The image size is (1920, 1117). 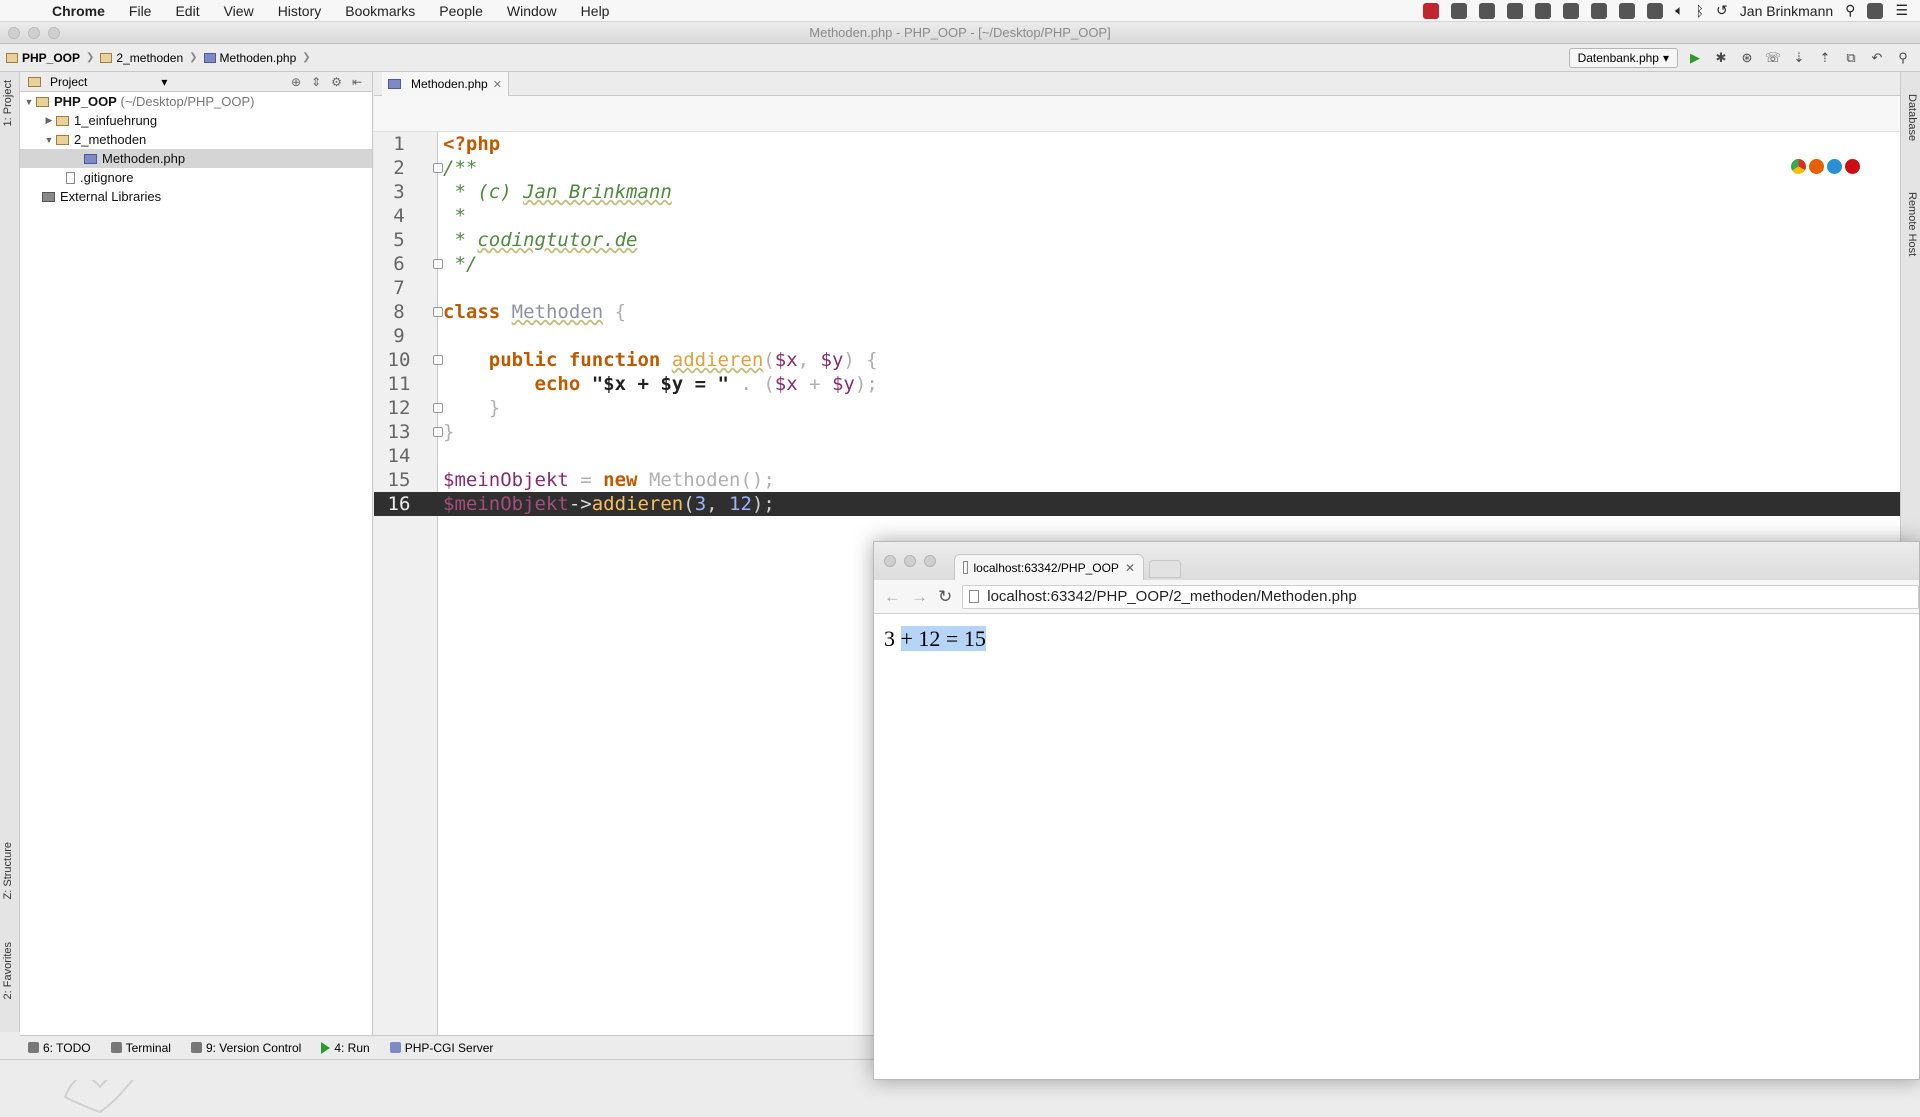 What do you see at coordinates (141, 58) in the screenshot?
I see `breadcrumb-folder: 2_methoden` at bounding box center [141, 58].